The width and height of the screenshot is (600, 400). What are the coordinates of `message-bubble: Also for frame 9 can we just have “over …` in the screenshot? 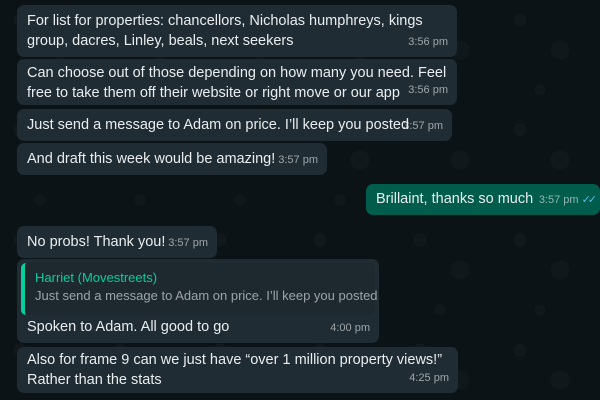 It's located at (237, 370).